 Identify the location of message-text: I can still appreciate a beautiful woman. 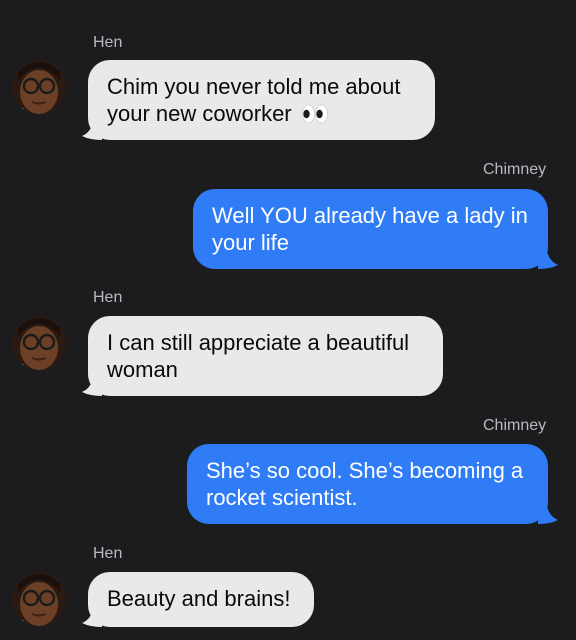
(258, 356).